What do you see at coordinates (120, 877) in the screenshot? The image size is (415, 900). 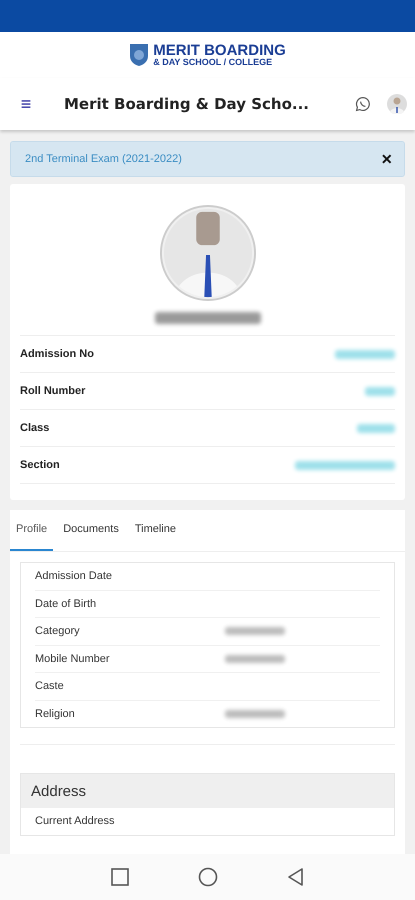 I see `square-icon` at bounding box center [120, 877].